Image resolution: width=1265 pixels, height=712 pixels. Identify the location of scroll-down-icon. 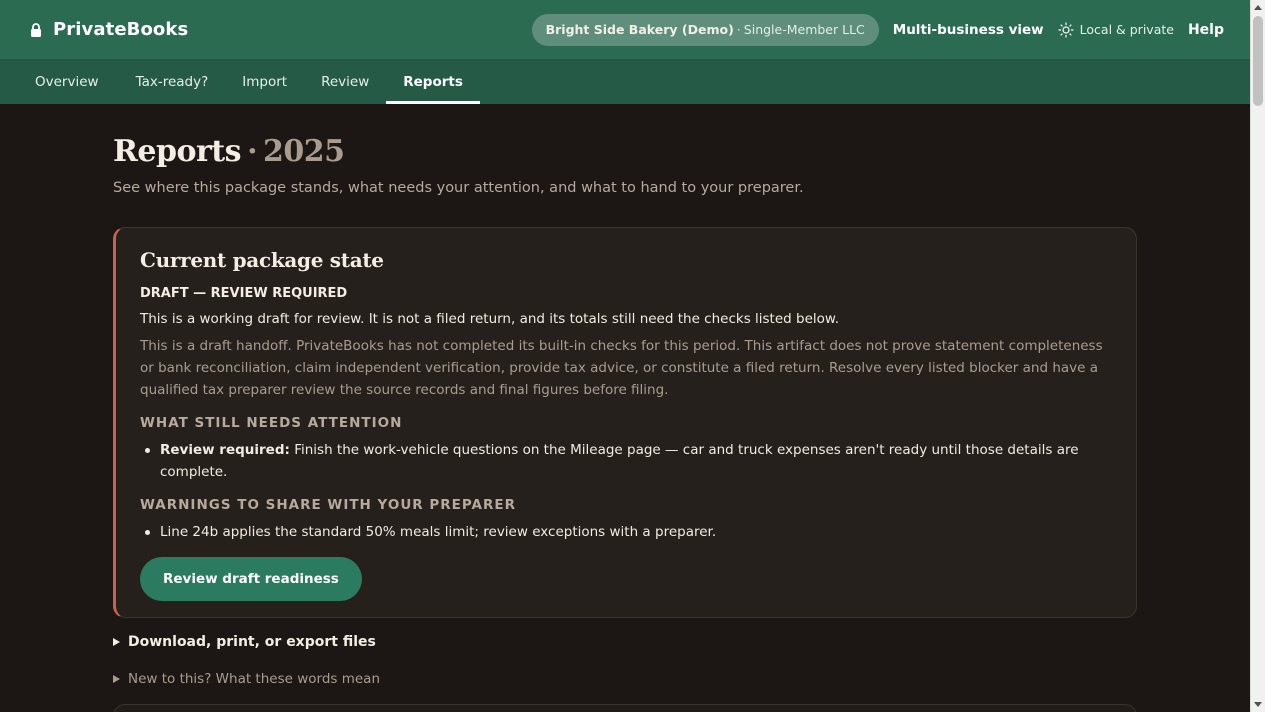
(1258, 704).